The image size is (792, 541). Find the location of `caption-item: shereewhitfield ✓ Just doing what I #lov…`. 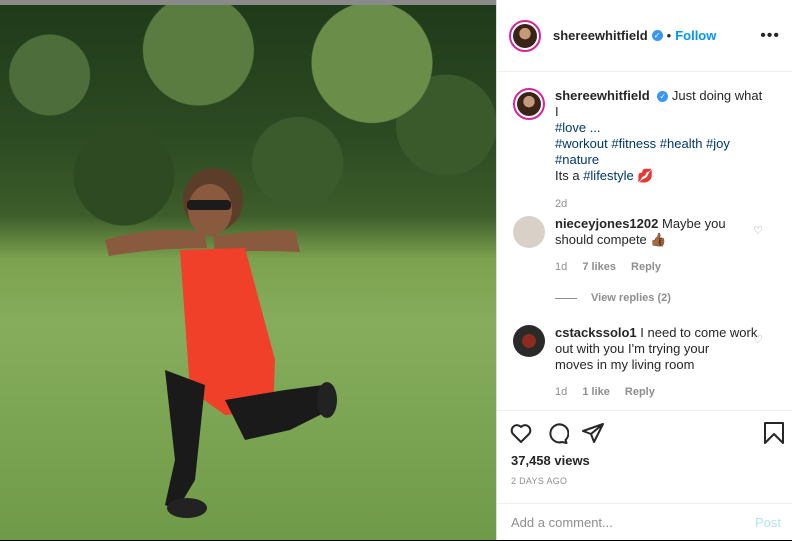

caption-item: shereewhitfield ✓ Just doing what I #lov… is located at coordinates (648, 149).